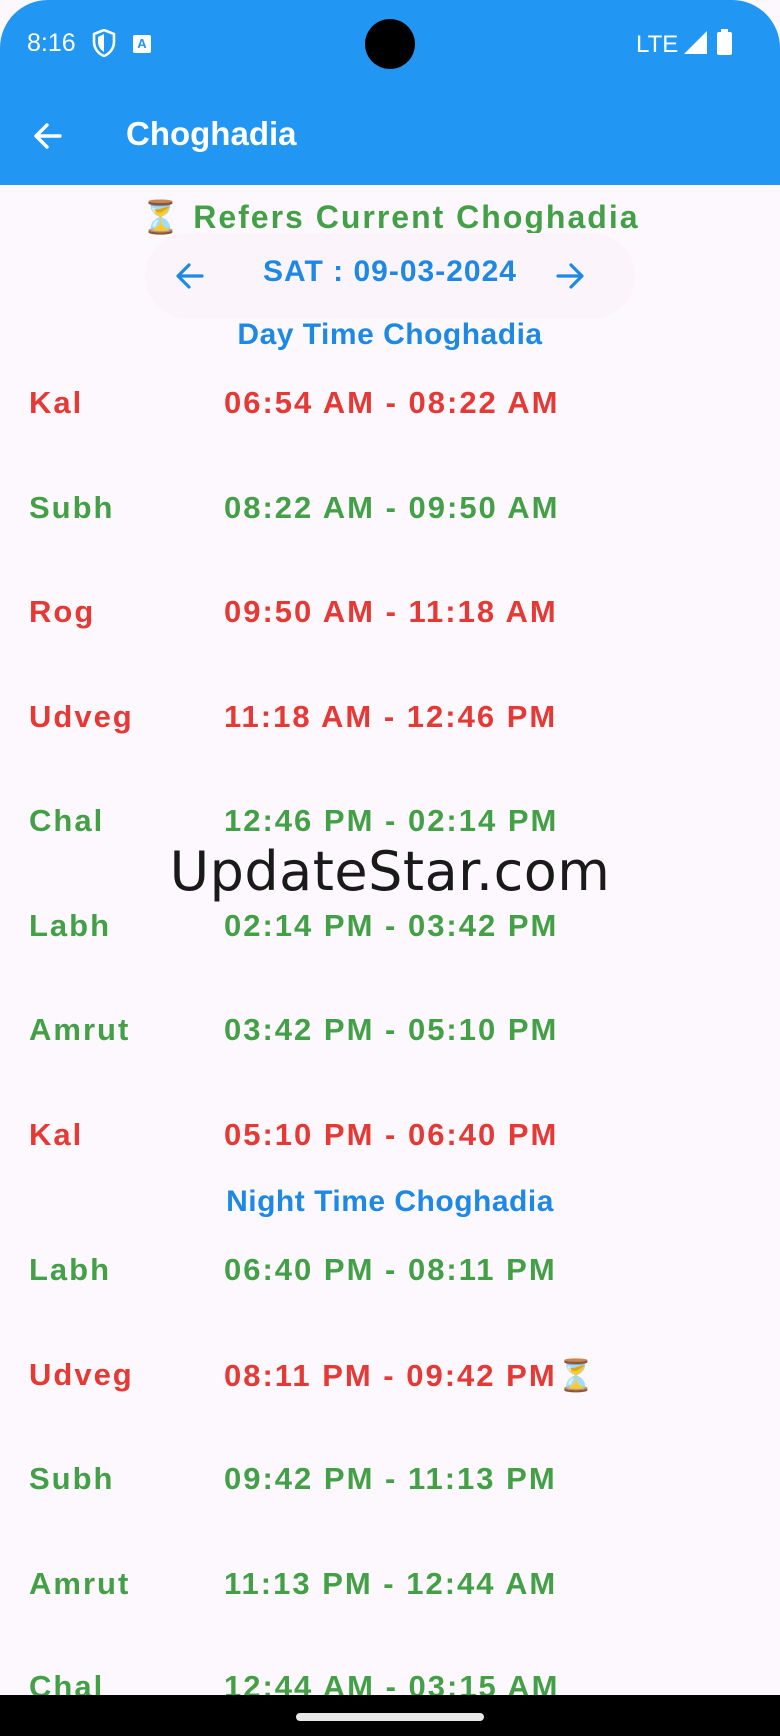 Image resolution: width=780 pixels, height=1736 pixels. Describe the element at coordinates (391, 925) in the screenshot. I see `choghadia-time: 02:14 PM - 03:42 PM` at that location.